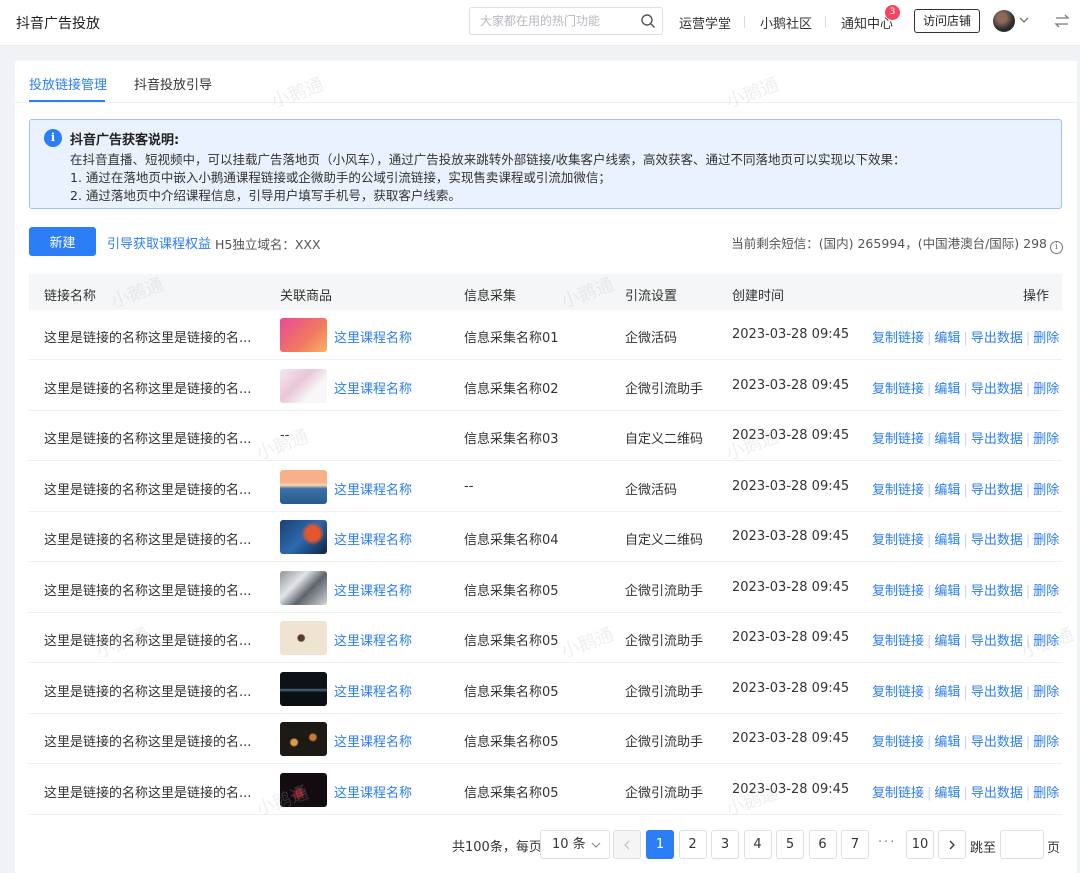  I want to click on prev-page-button, so click(627, 844).